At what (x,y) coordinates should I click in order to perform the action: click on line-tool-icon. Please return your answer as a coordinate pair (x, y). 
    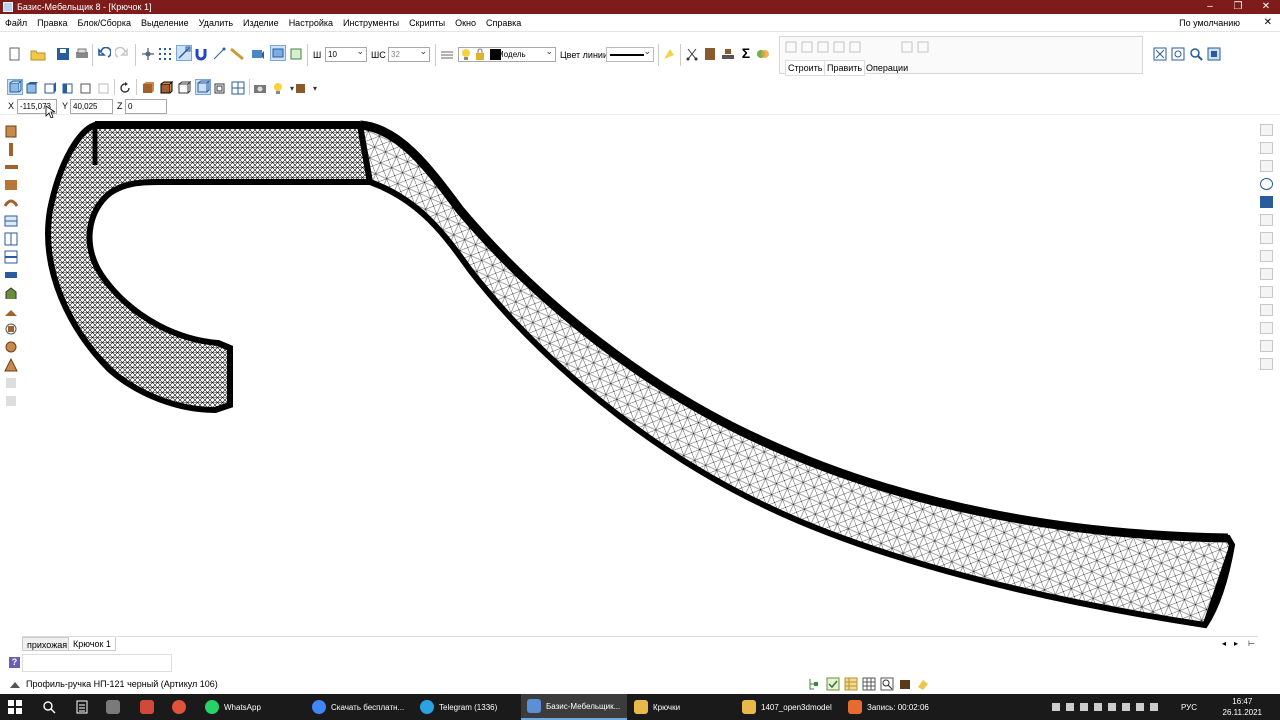
    Looking at the image, I should click on (219, 54).